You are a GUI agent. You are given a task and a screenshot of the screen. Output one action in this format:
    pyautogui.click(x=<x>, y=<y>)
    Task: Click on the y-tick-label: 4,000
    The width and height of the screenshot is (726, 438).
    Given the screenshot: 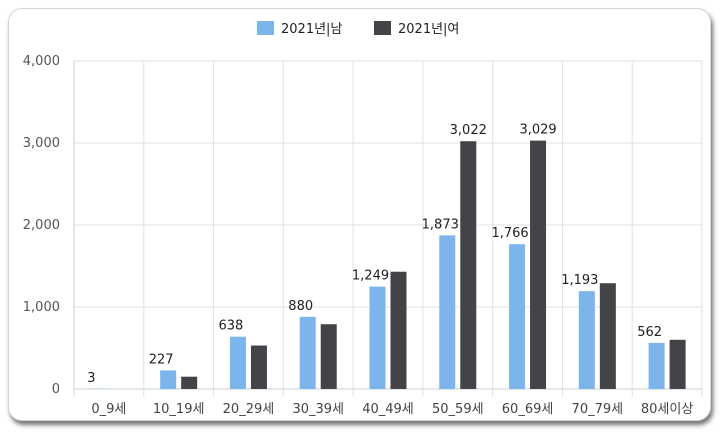 What is the action you would take?
    pyautogui.click(x=41, y=61)
    